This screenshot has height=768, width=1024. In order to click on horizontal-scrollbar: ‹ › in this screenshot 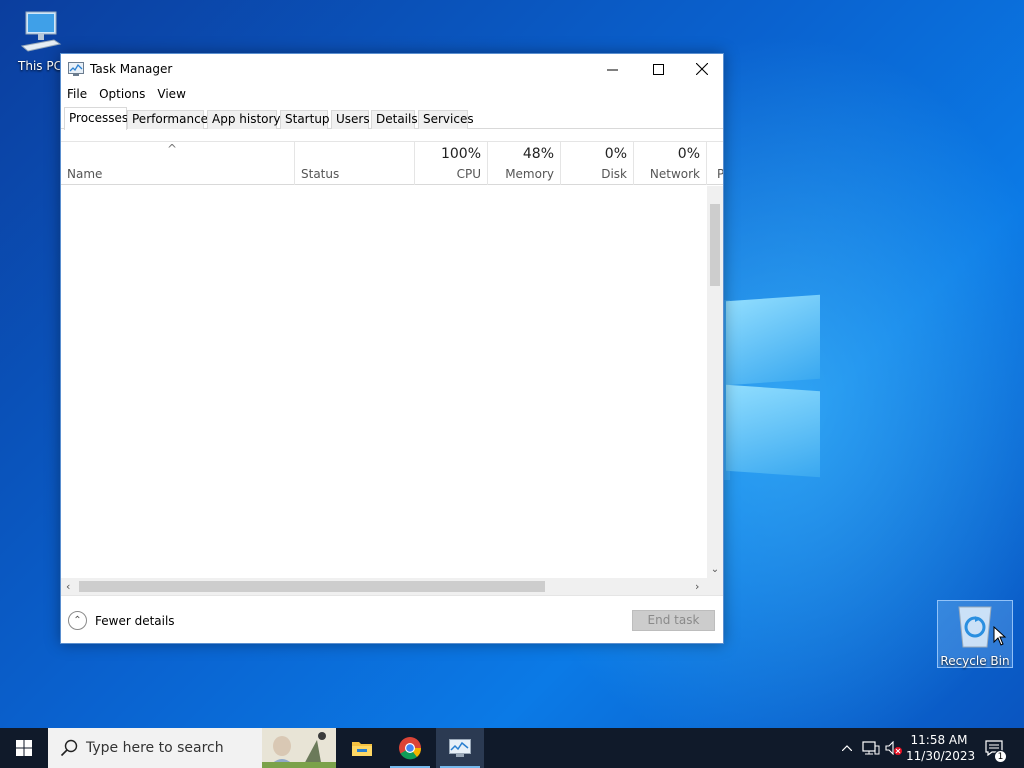, I will do `click(384, 586)`.